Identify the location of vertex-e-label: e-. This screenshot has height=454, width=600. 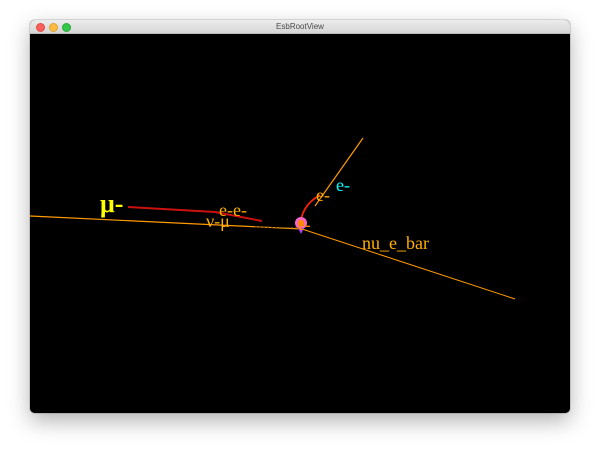
(323, 195).